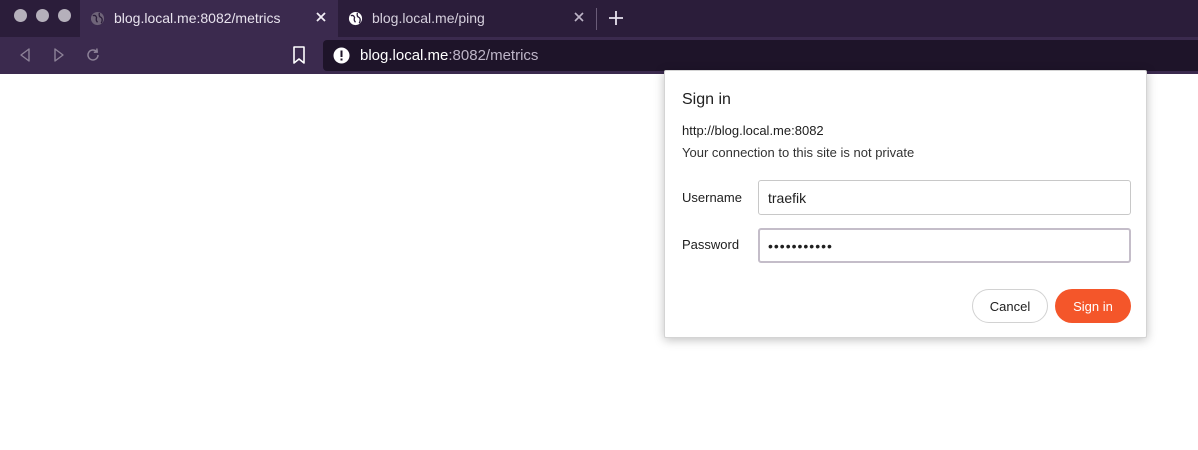 The height and width of the screenshot is (450, 1198). What do you see at coordinates (1010, 306) in the screenshot?
I see `cancel-button: Cancel` at bounding box center [1010, 306].